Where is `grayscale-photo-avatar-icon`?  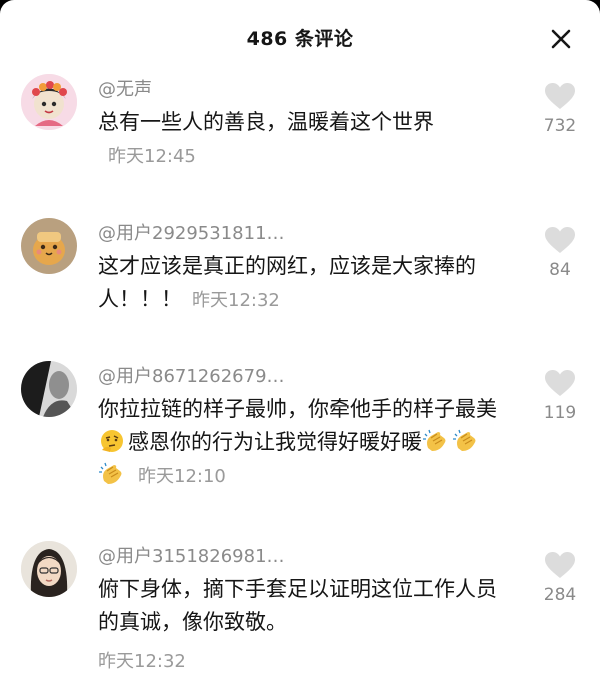
grayscale-photo-avatar-icon is located at coordinates (49, 389).